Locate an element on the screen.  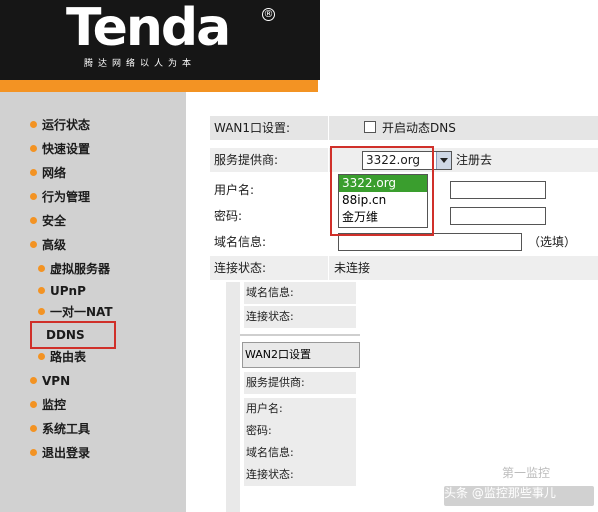
sidebar-item-security: 安全 is located at coordinates (48, 221).